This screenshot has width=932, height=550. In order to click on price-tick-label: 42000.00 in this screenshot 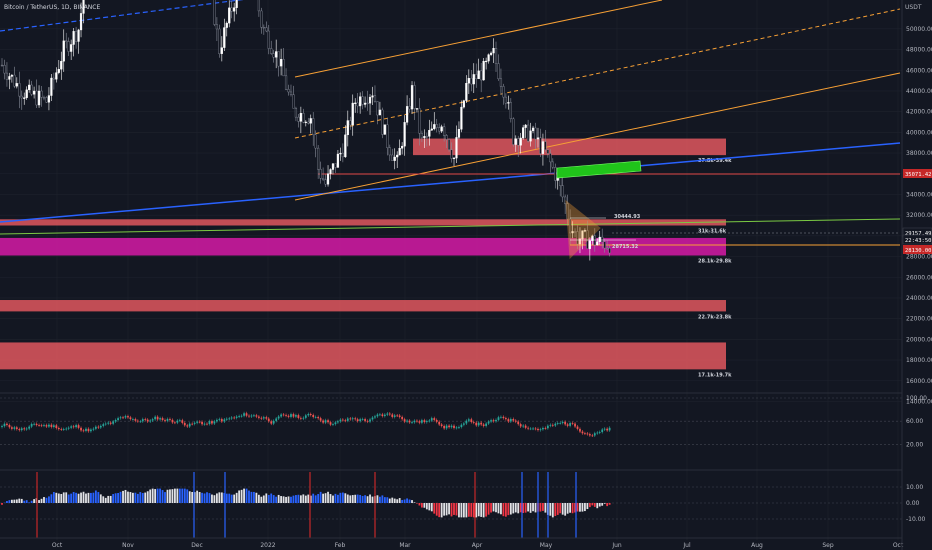, I will do `click(919, 112)`.